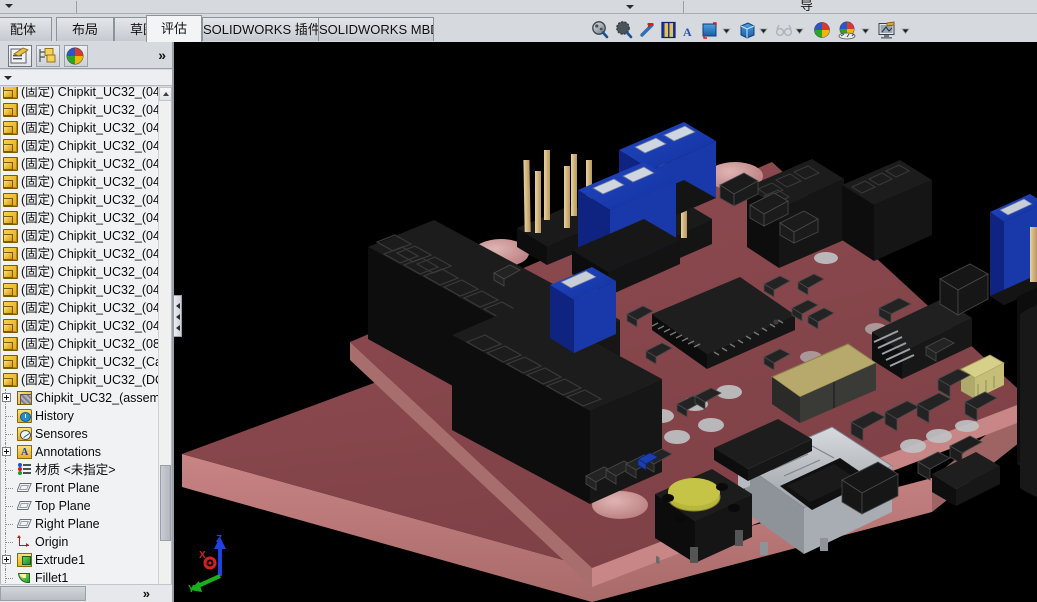 The height and width of the screenshot is (602, 1037). Describe the element at coordinates (191, 589) in the screenshot. I see `axis-label-y: Y` at that location.